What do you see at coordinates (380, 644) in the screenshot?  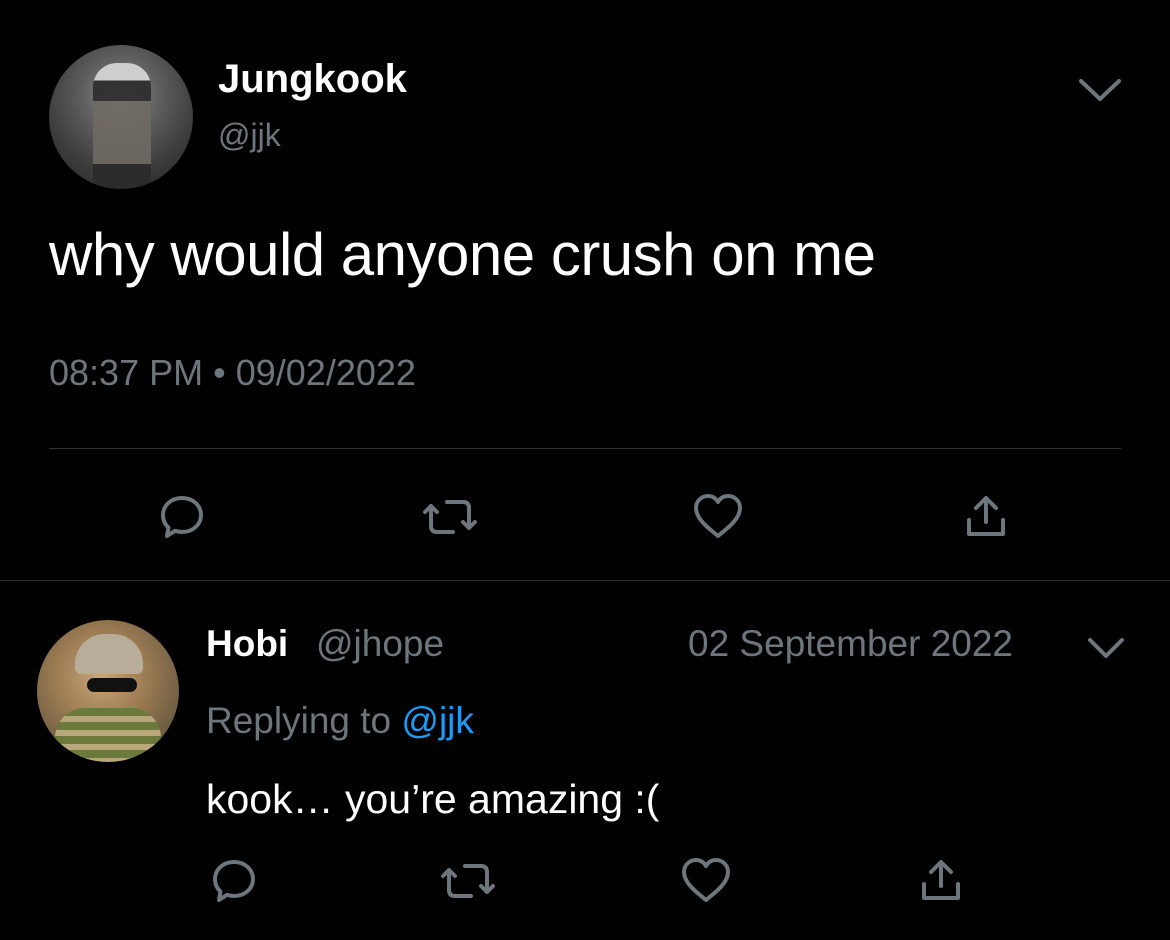 I see `reply-handle: @jhope` at bounding box center [380, 644].